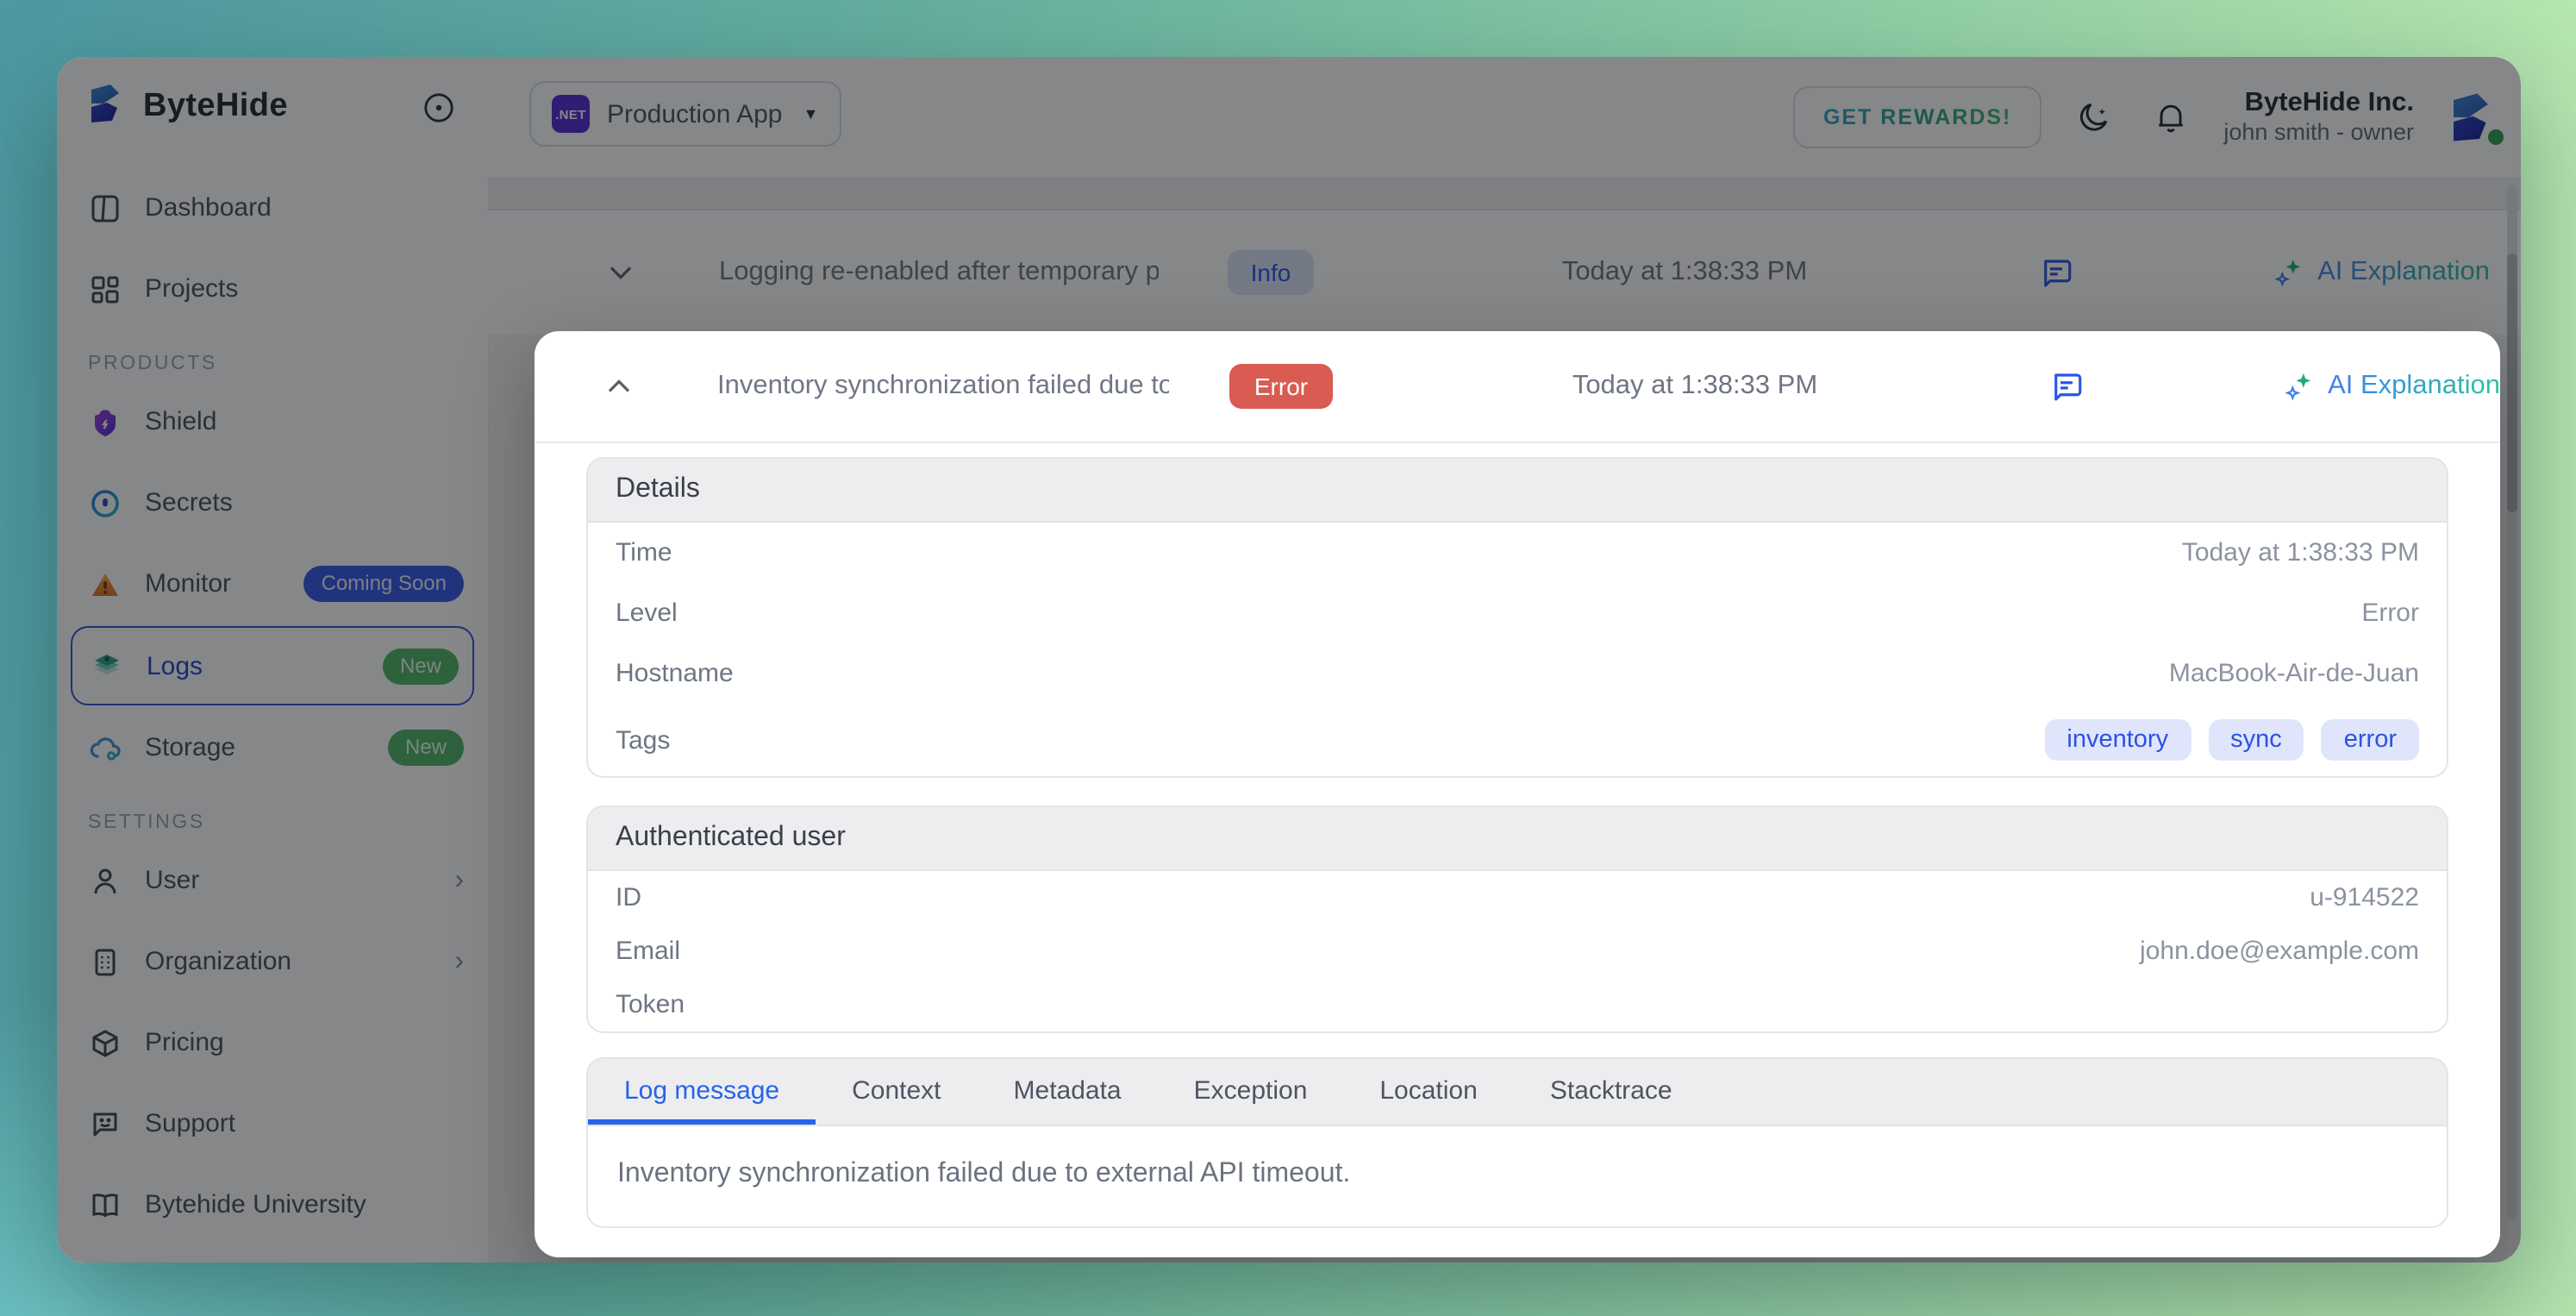 Image resolution: width=2576 pixels, height=1316 pixels. What do you see at coordinates (2117, 740) in the screenshot?
I see `tag-chip: inventory` at bounding box center [2117, 740].